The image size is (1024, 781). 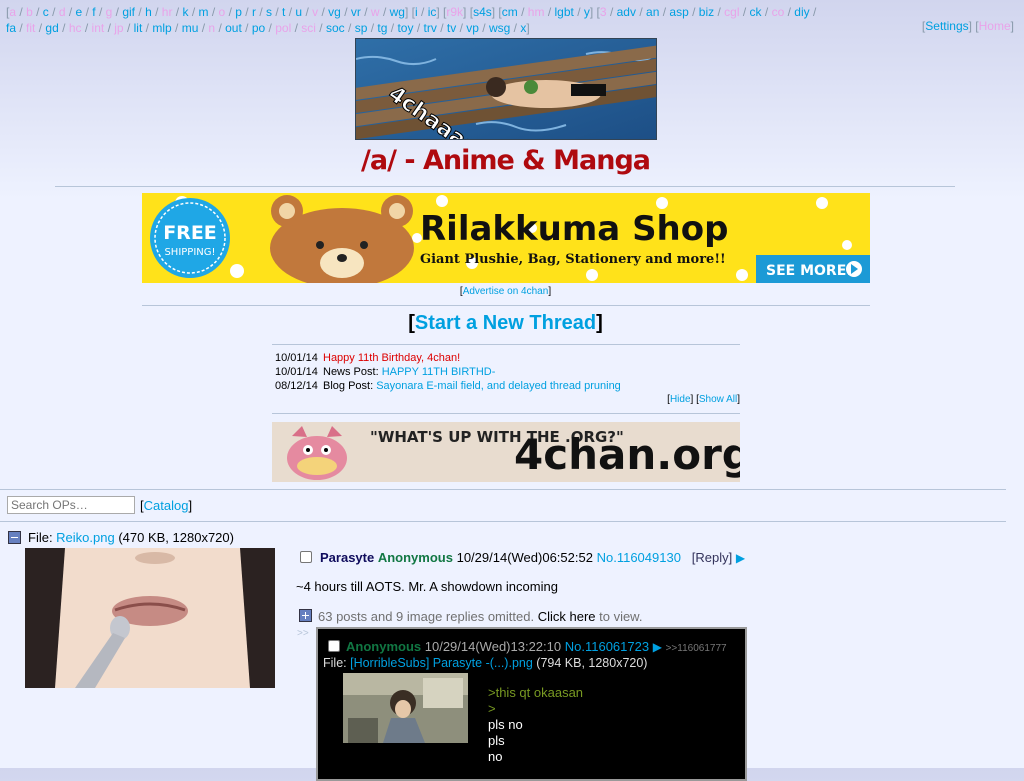 What do you see at coordinates (375, 12) in the screenshot?
I see `board-link: w` at bounding box center [375, 12].